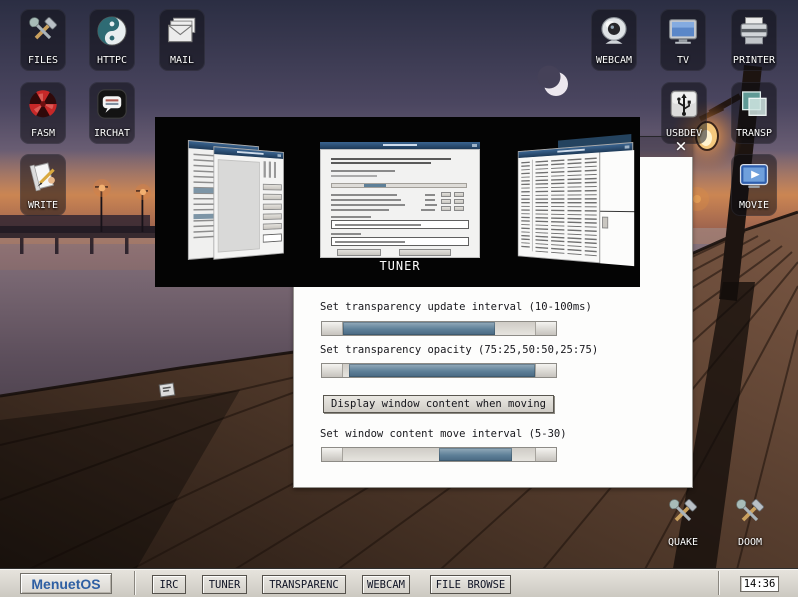  Describe the element at coordinates (754, 103) in the screenshot. I see `overlap-squares-icon` at that location.